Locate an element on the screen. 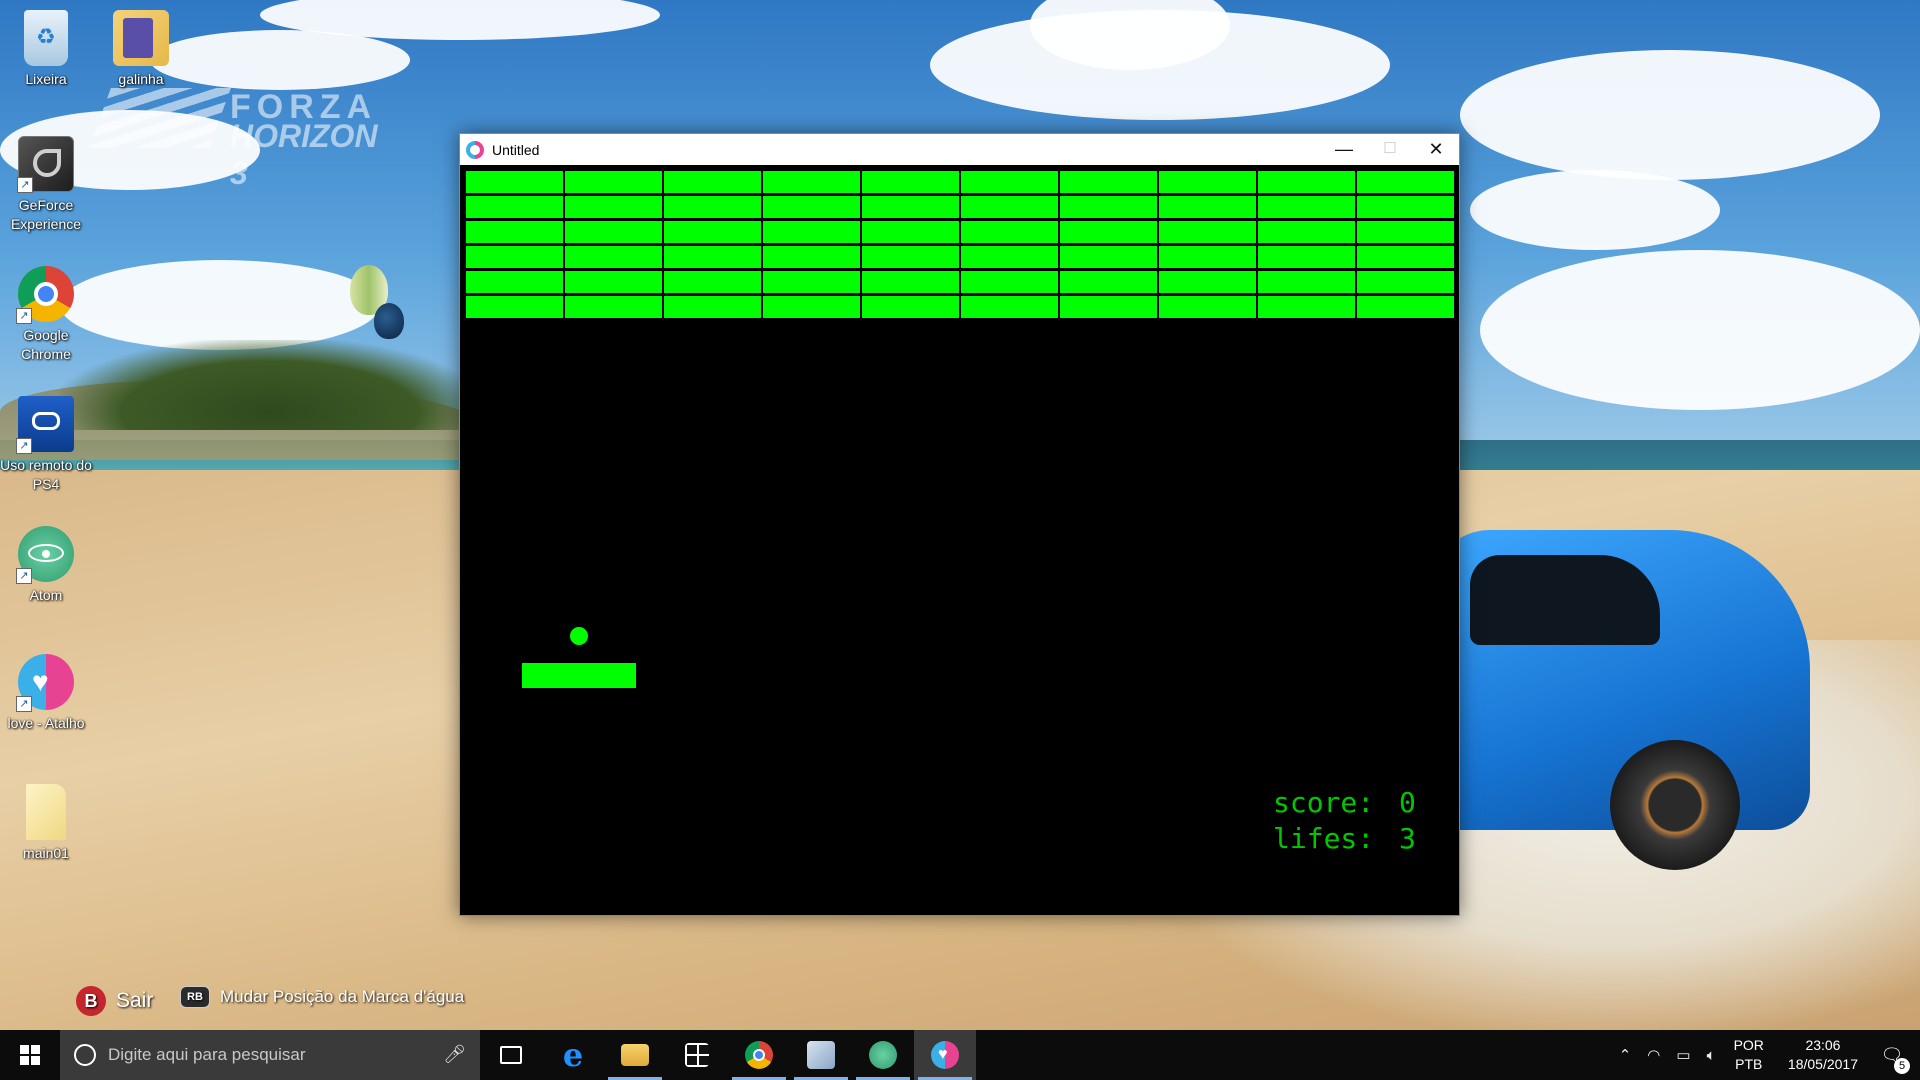  start-button is located at coordinates (30, 1055).